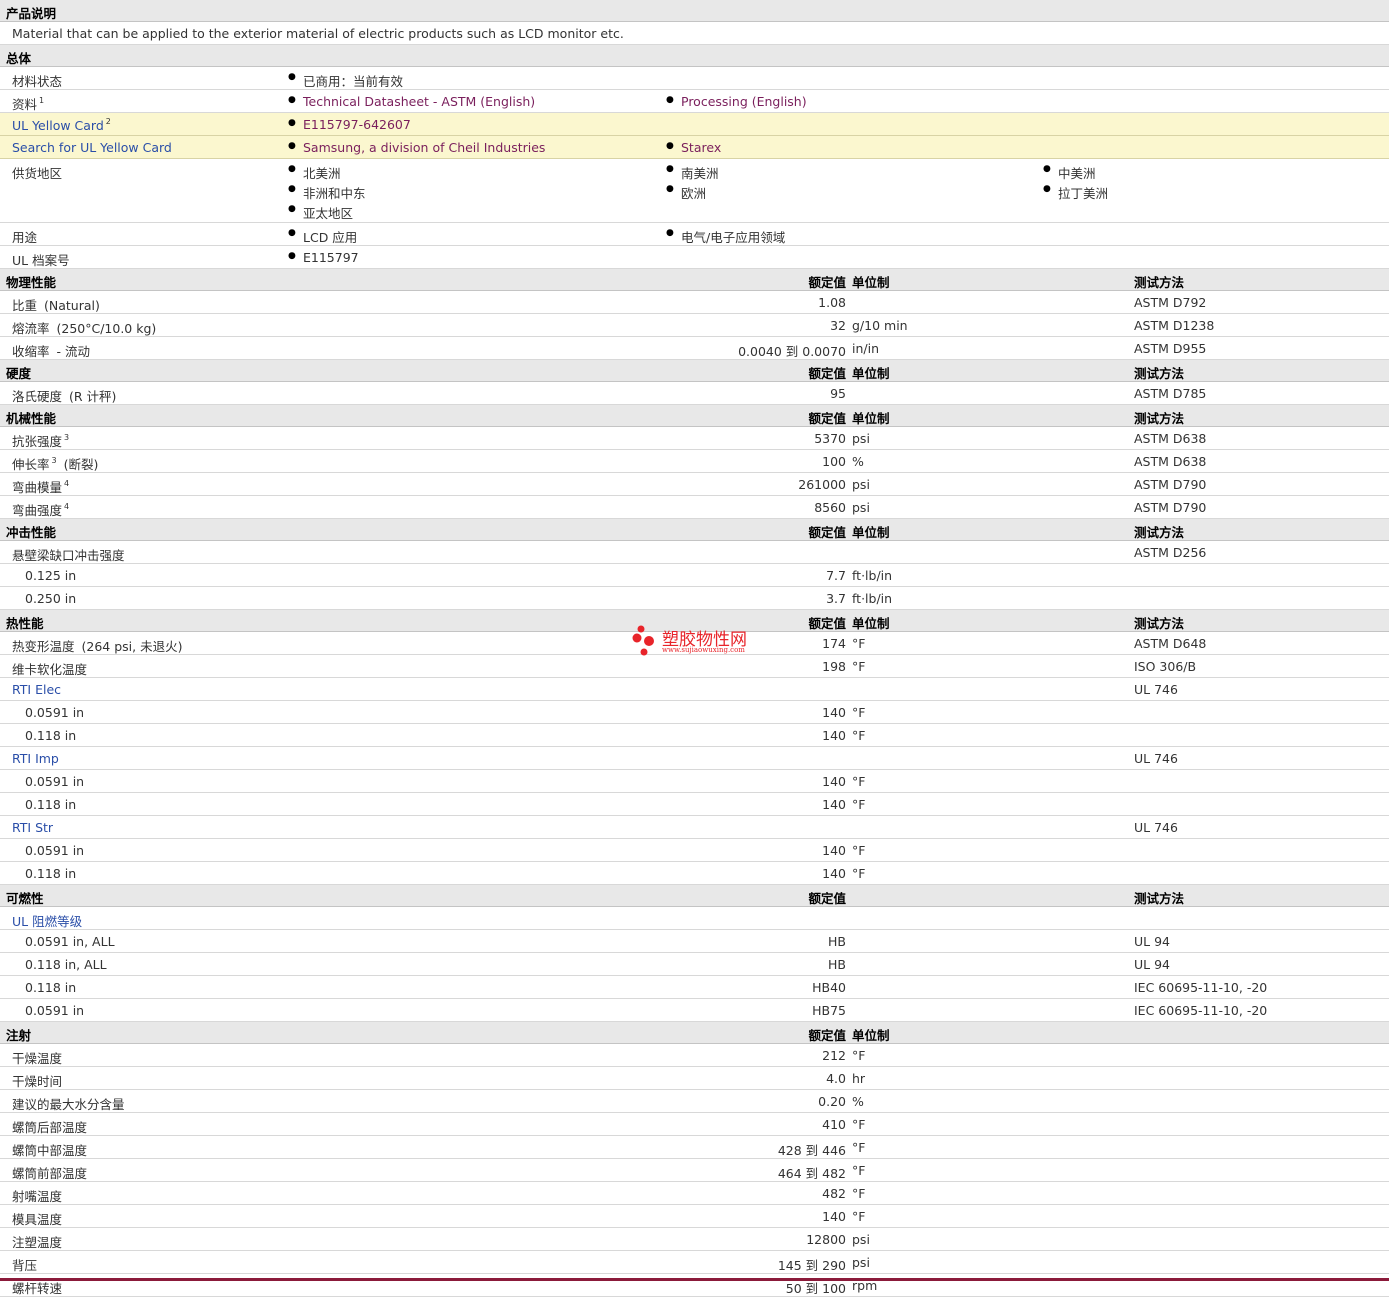  What do you see at coordinates (829, 987) in the screenshot?
I see `property-value: HB40` at bounding box center [829, 987].